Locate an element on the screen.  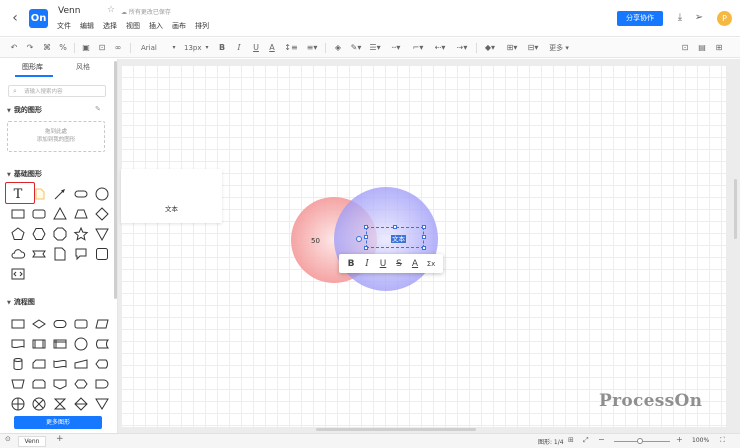
align-icon: ≡▾ is located at coordinates (312, 48).